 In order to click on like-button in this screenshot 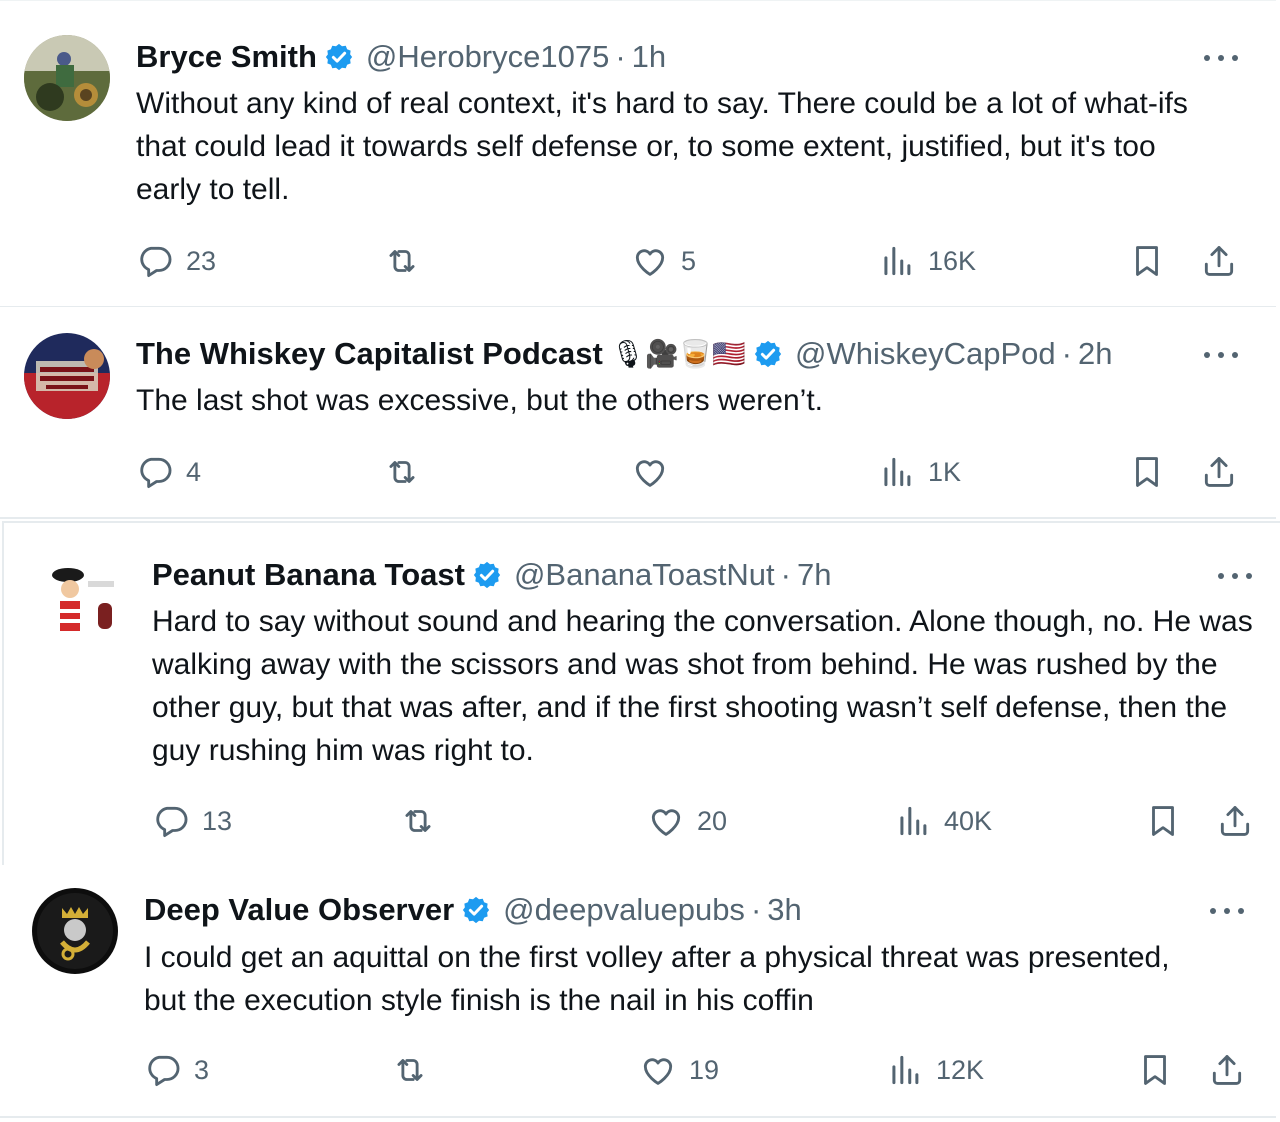, I will do `click(650, 472)`.